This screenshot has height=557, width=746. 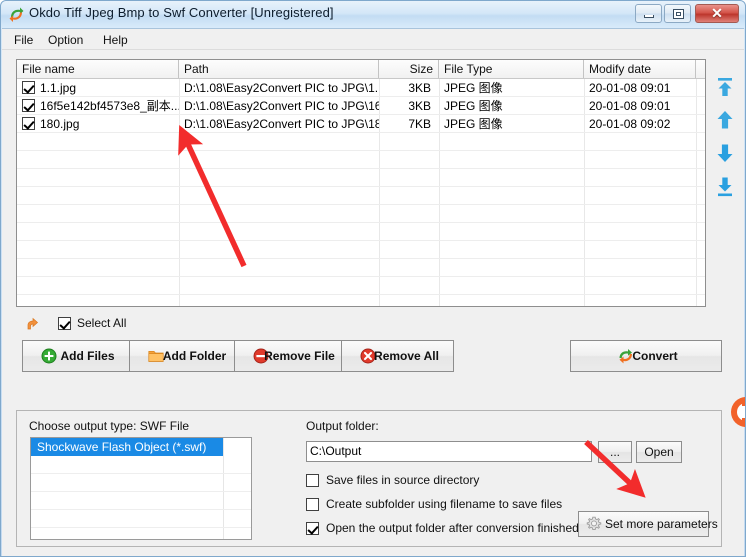 I want to click on close-button: ✕, so click(x=717, y=13).